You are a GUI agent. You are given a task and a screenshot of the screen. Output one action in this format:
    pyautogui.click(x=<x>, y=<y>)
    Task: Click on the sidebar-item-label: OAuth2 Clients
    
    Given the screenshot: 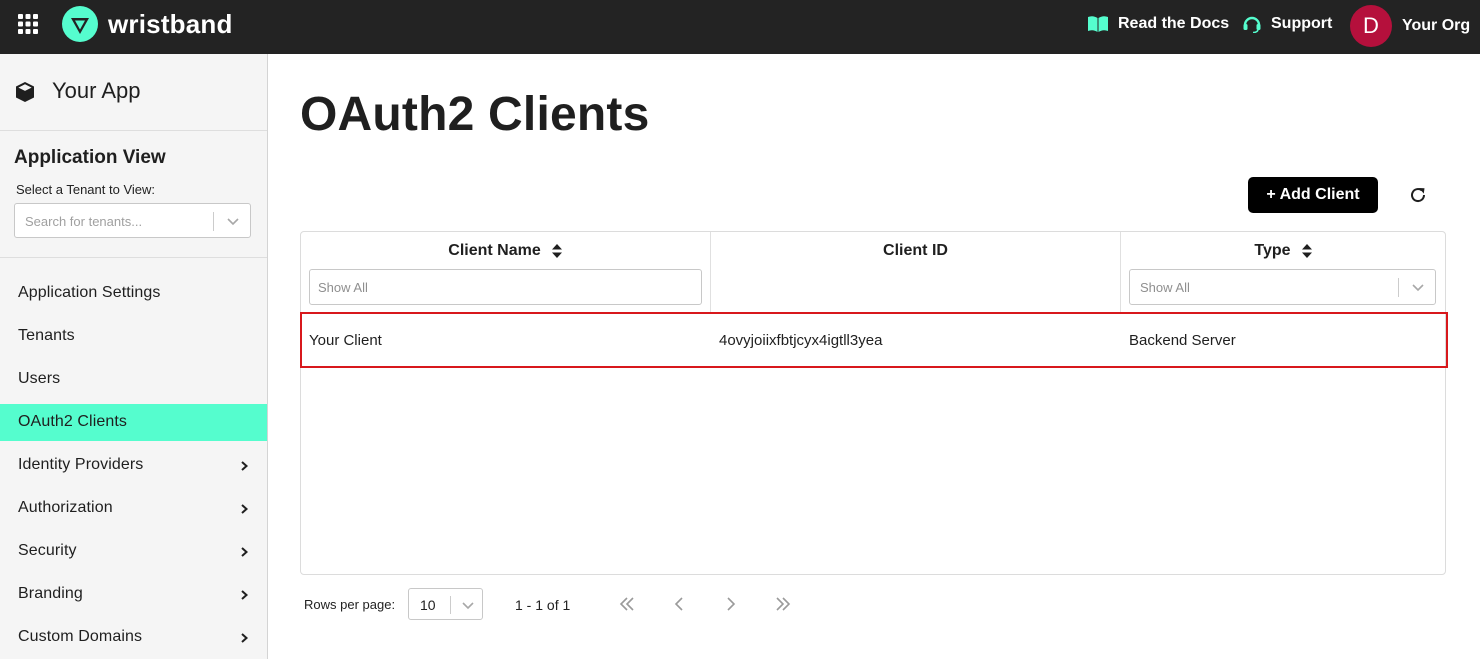 What is the action you would take?
    pyautogui.click(x=73, y=421)
    